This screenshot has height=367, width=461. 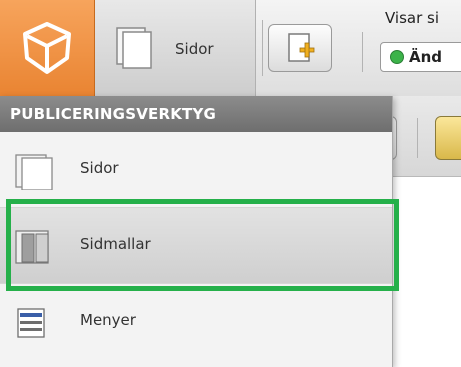 I want to click on page-templates-icon, so click(x=32, y=247).